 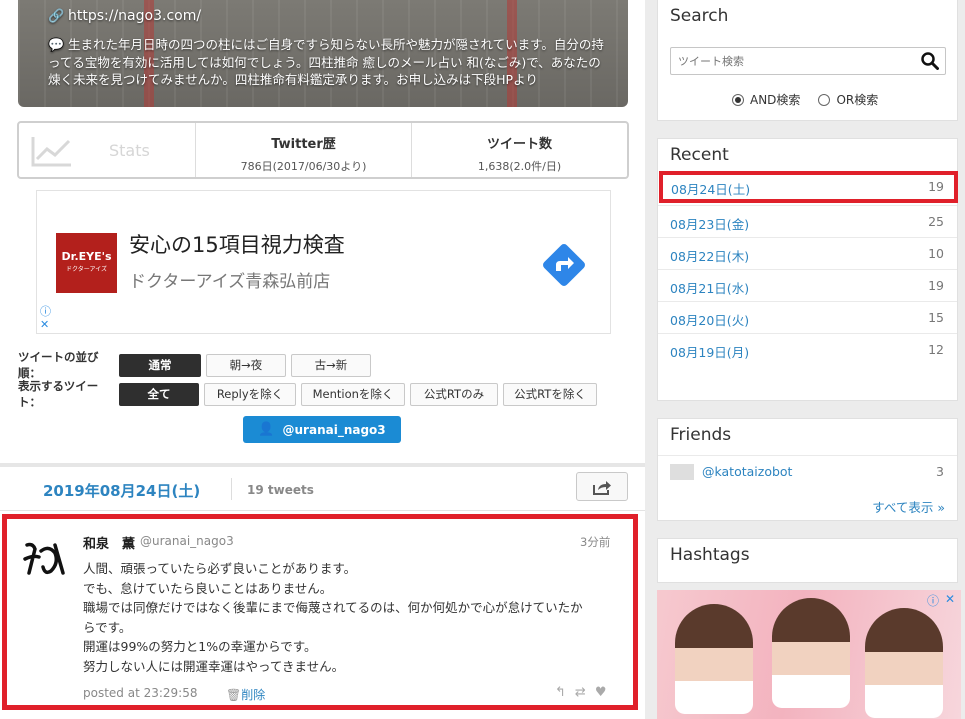 I want to click on tweet-count-title: ツイート数, so click(x=519, y=144).